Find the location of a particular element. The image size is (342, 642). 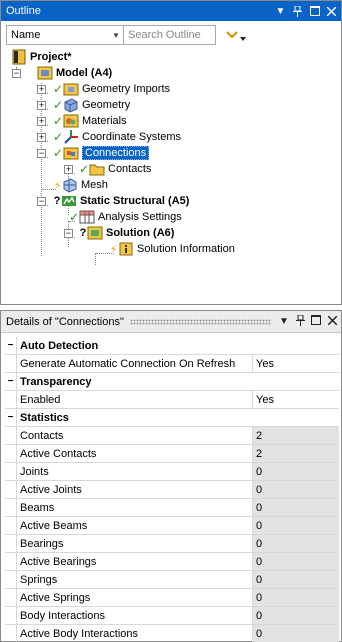

question-icon: ? is located at coordinates (57, 201).